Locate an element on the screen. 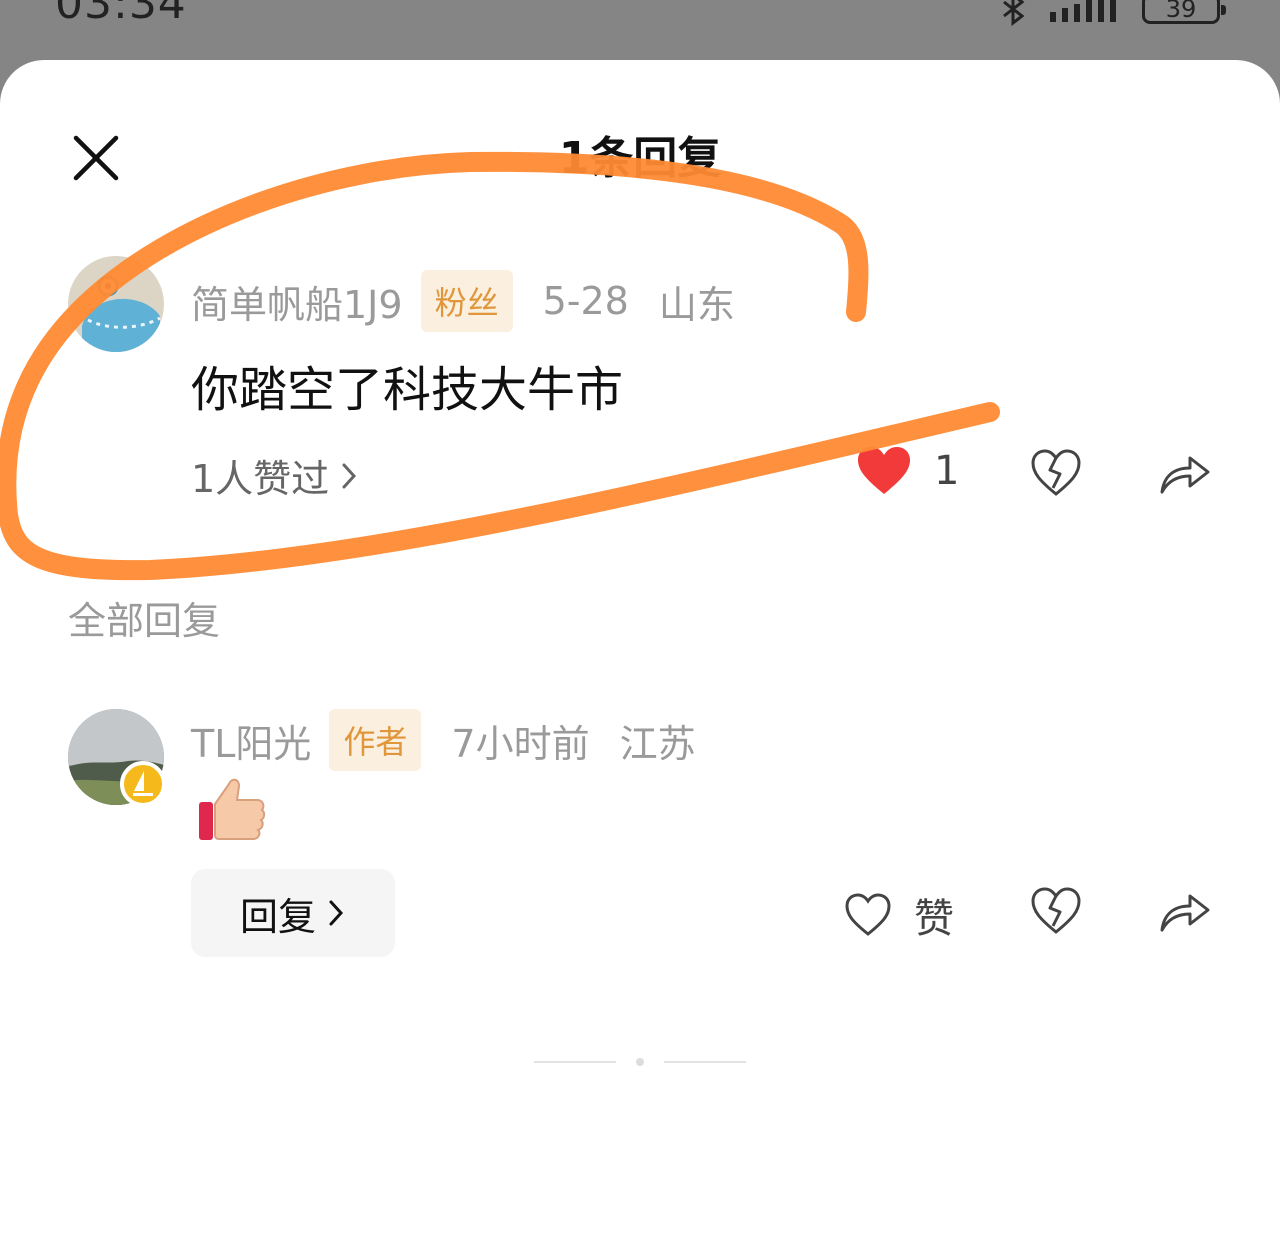  status-icons: 39 is located at coordinates (1113, 13).